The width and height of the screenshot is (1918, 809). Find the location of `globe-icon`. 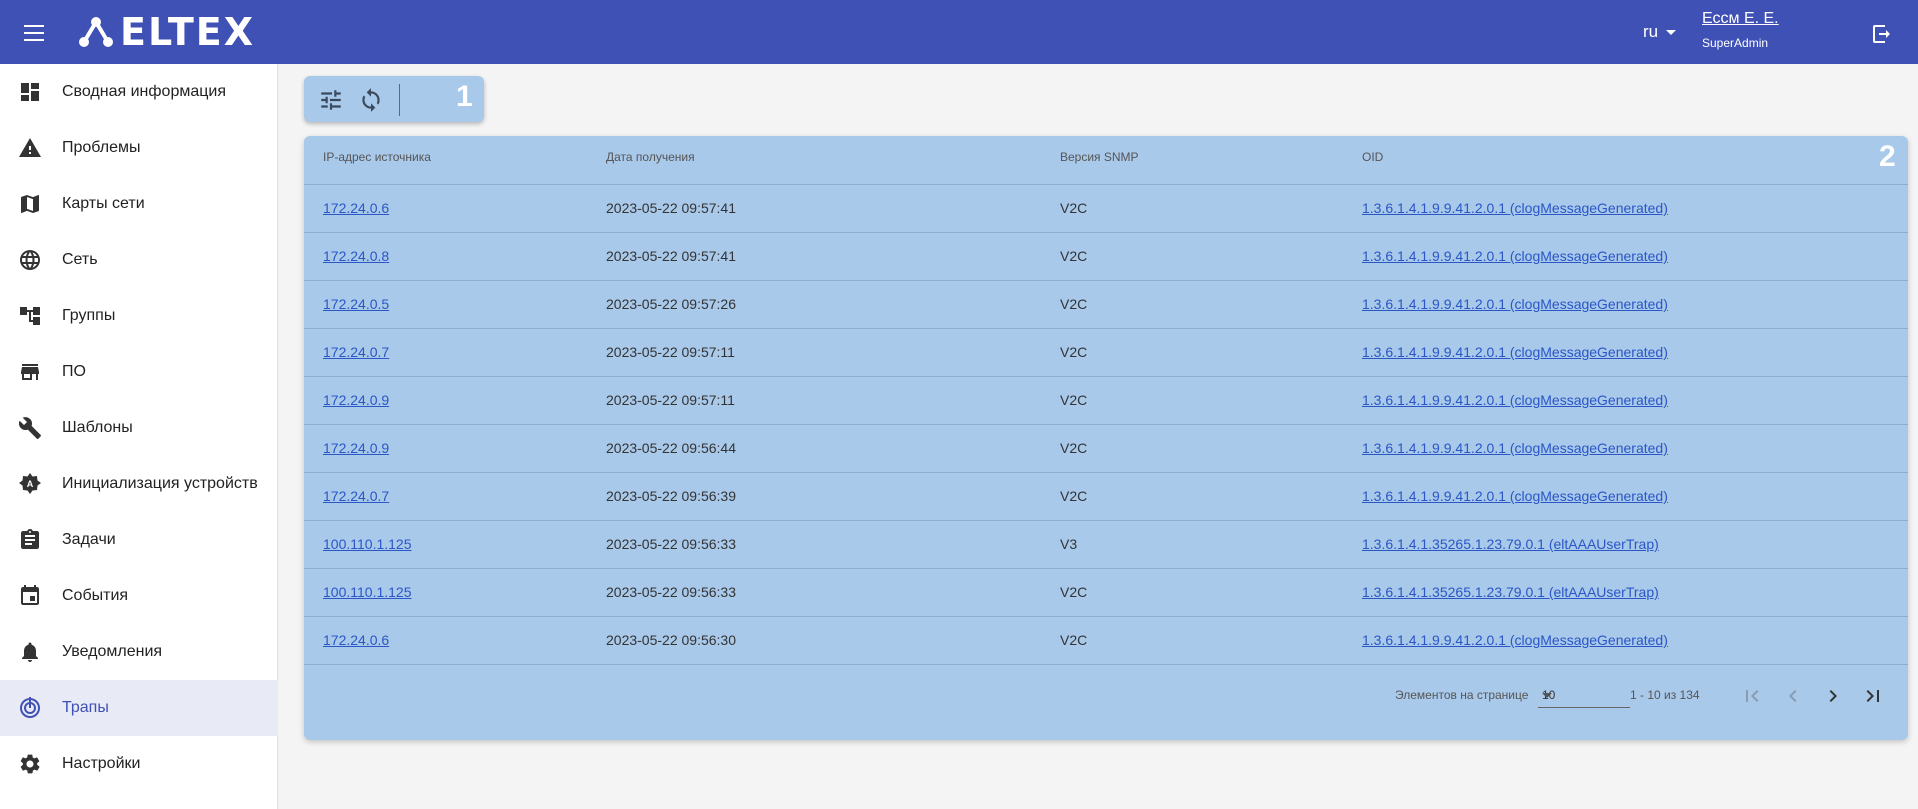

globe-icon is located at coordinates (30, 260).